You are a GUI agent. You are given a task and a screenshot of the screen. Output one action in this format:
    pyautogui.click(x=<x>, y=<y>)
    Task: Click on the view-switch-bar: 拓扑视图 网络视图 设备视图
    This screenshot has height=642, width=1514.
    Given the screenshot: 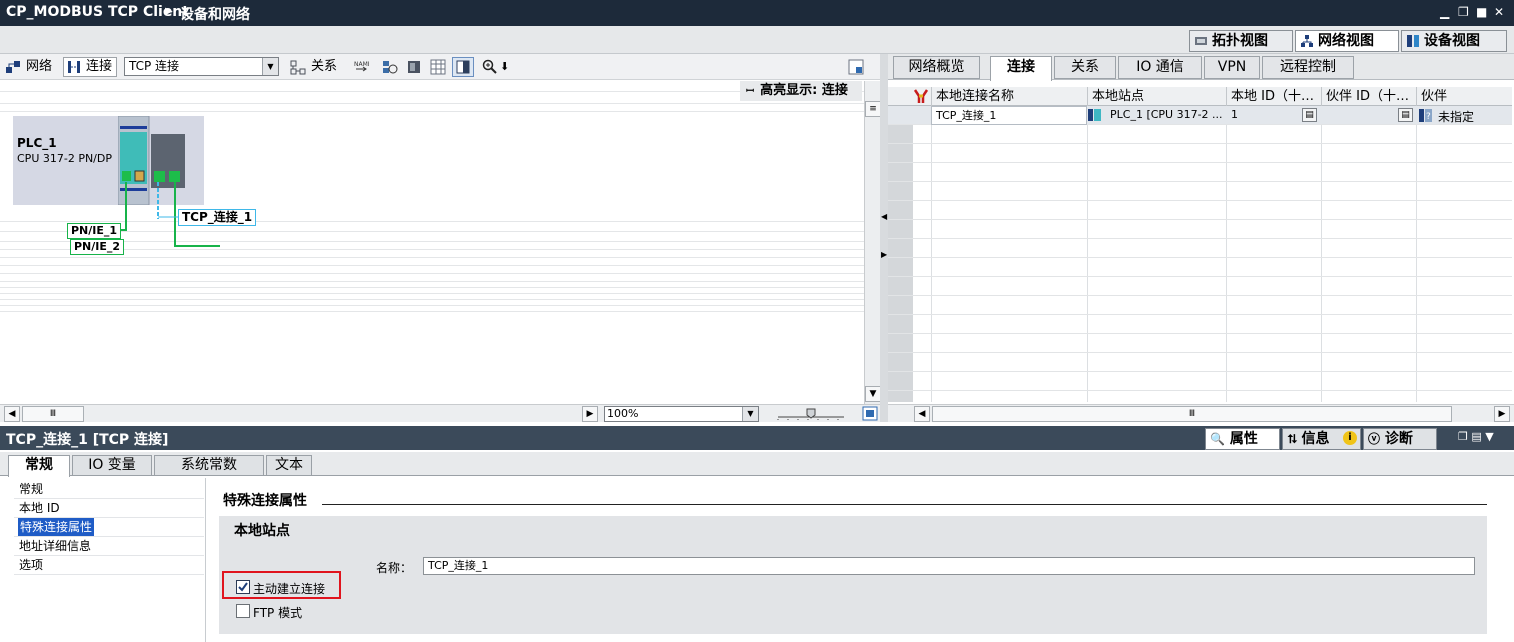 What is the action you would take?
    pyautogui.click(x=757, y=40)
    